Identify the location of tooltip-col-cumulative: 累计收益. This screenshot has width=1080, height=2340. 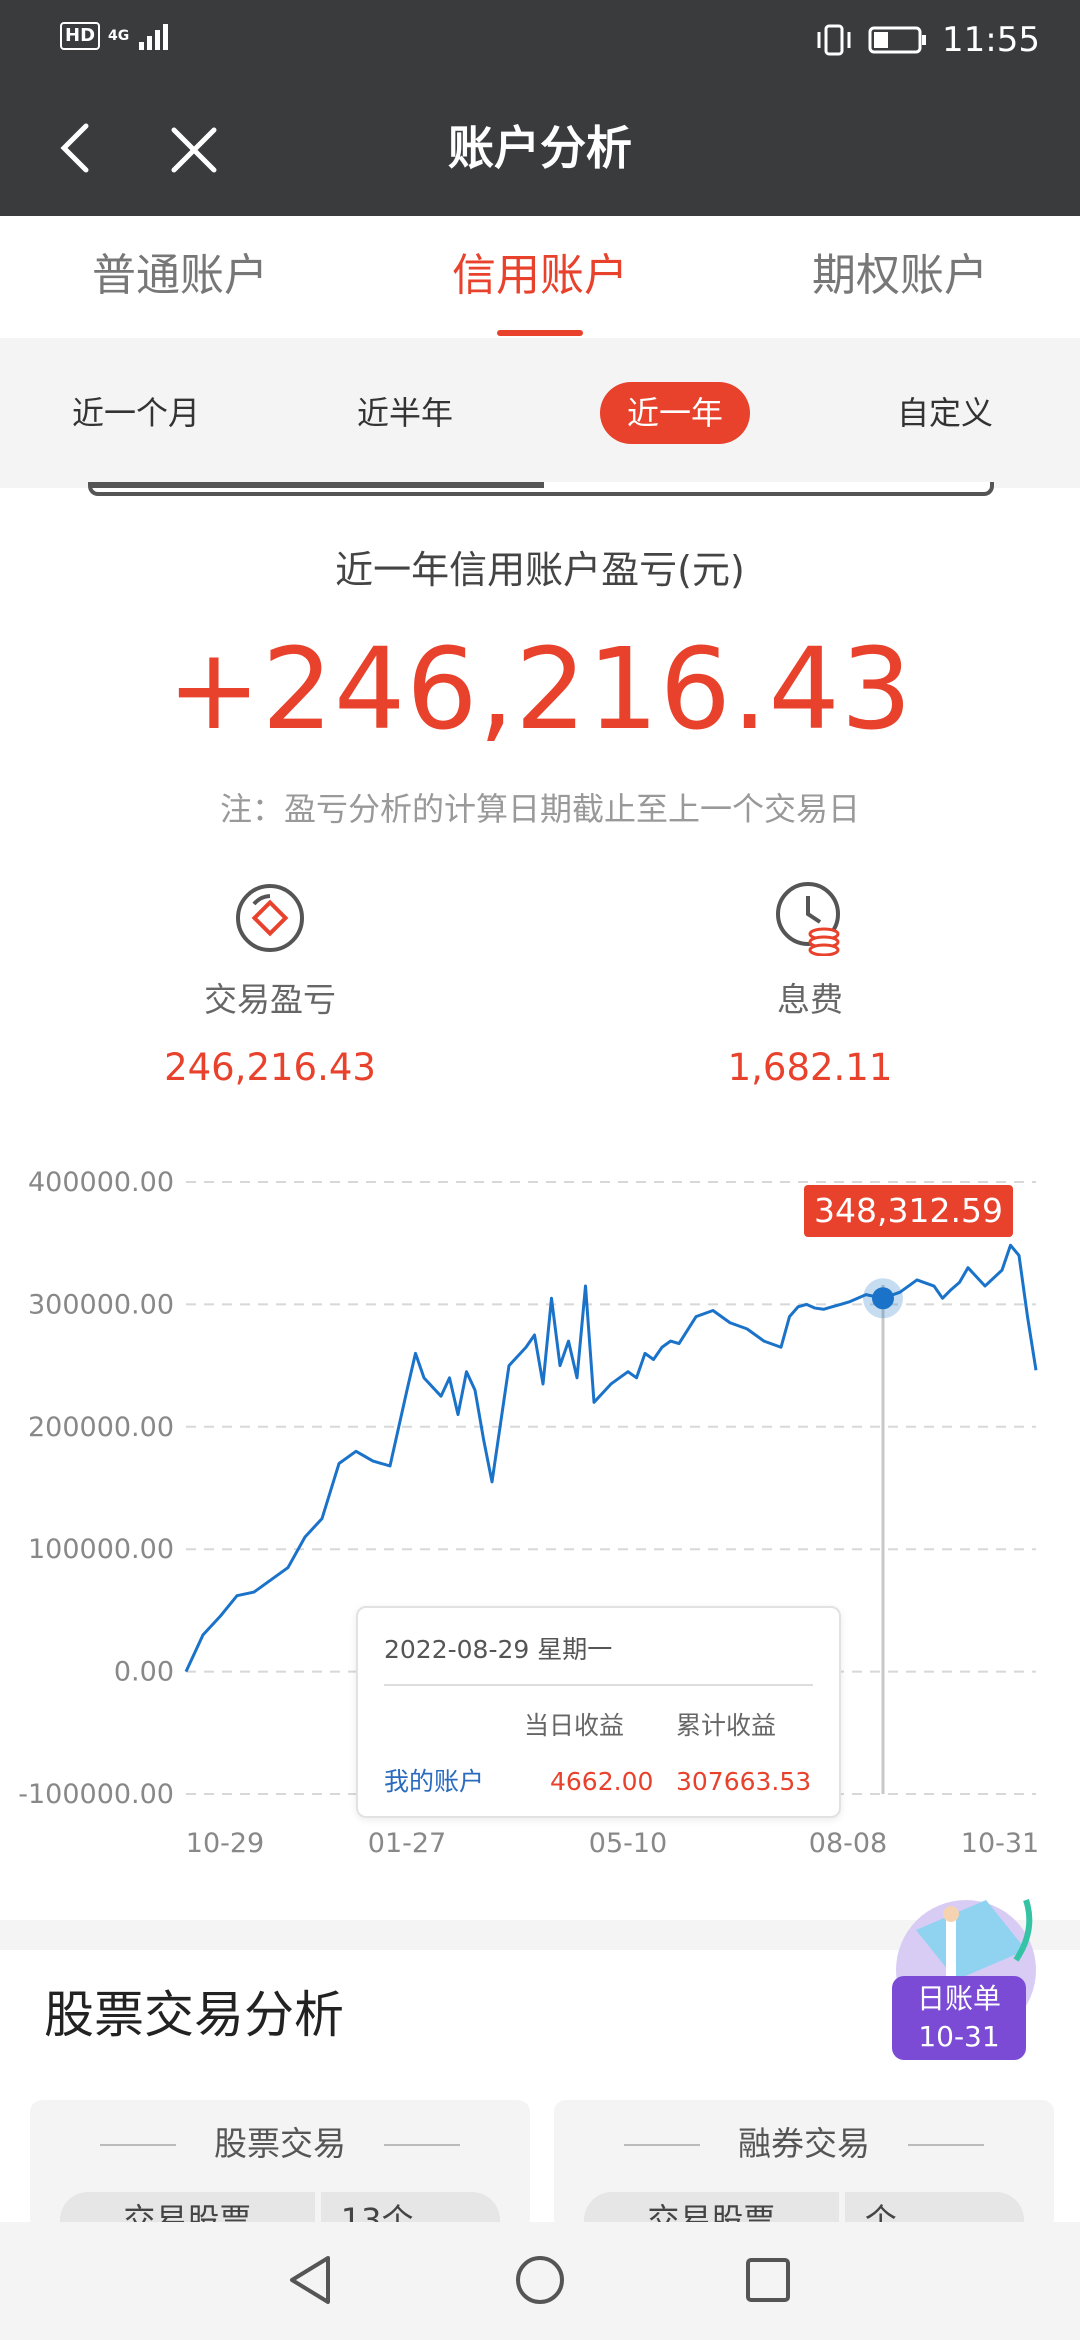
(726, 1725).